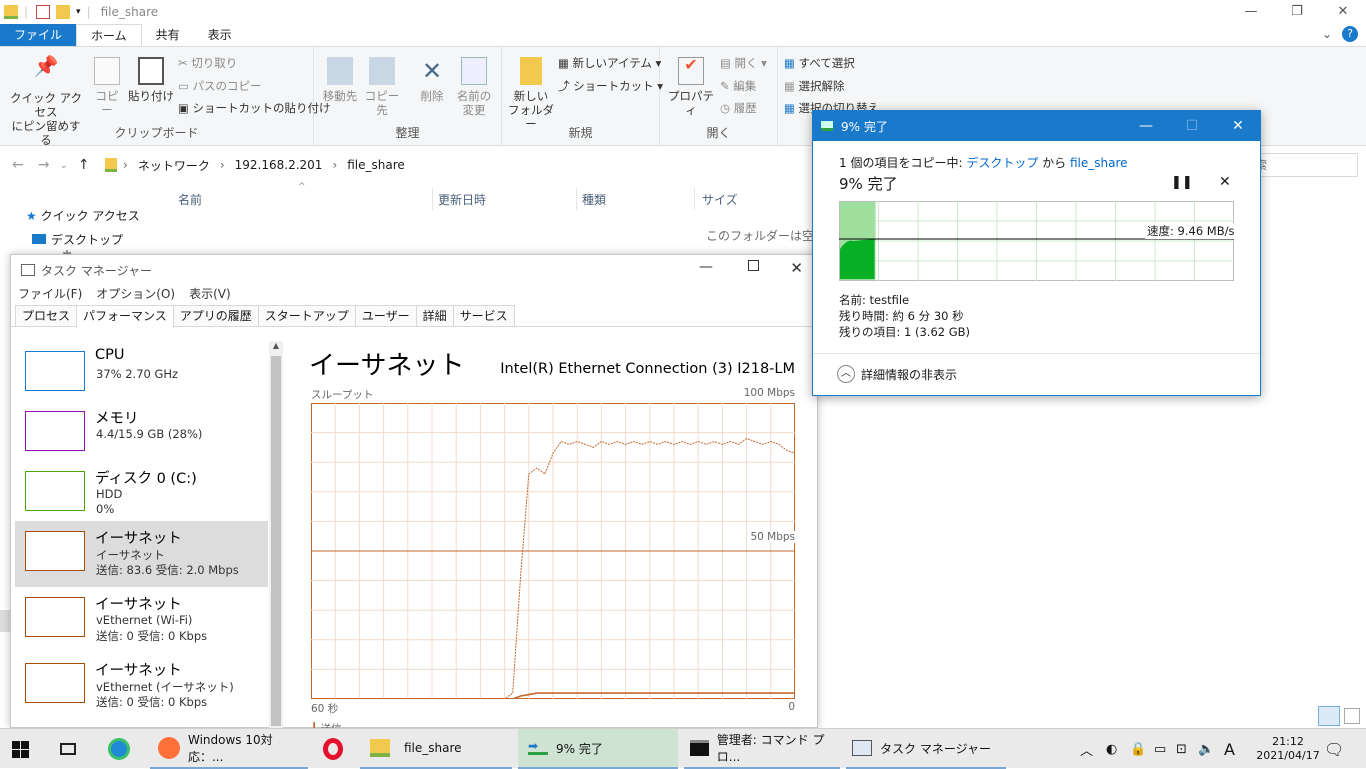 Image resolution: width=1366 pixels, height=769 pixels. What do you see at coordinates (141, 494) in the screenshot?
I see `resource-item: ディスク 0 (C:) HDD 0%` at bounding box center [141, 494].